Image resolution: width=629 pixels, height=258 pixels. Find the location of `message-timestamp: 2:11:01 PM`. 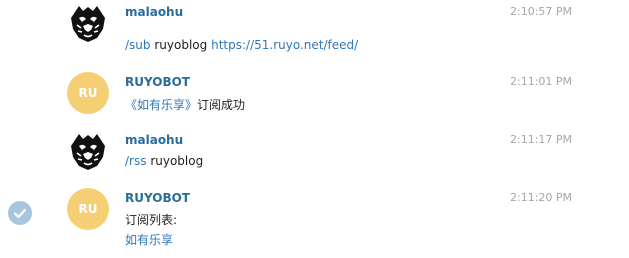

message-timestamp: 2:11:01 PM is located at coordinates (541, 81).